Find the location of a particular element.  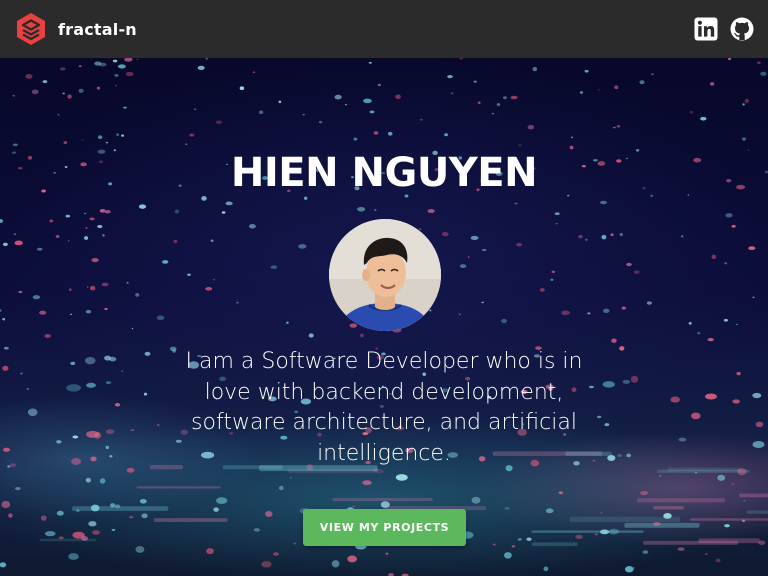

brand-link: fractal-n is located at coordinates (75, 29).